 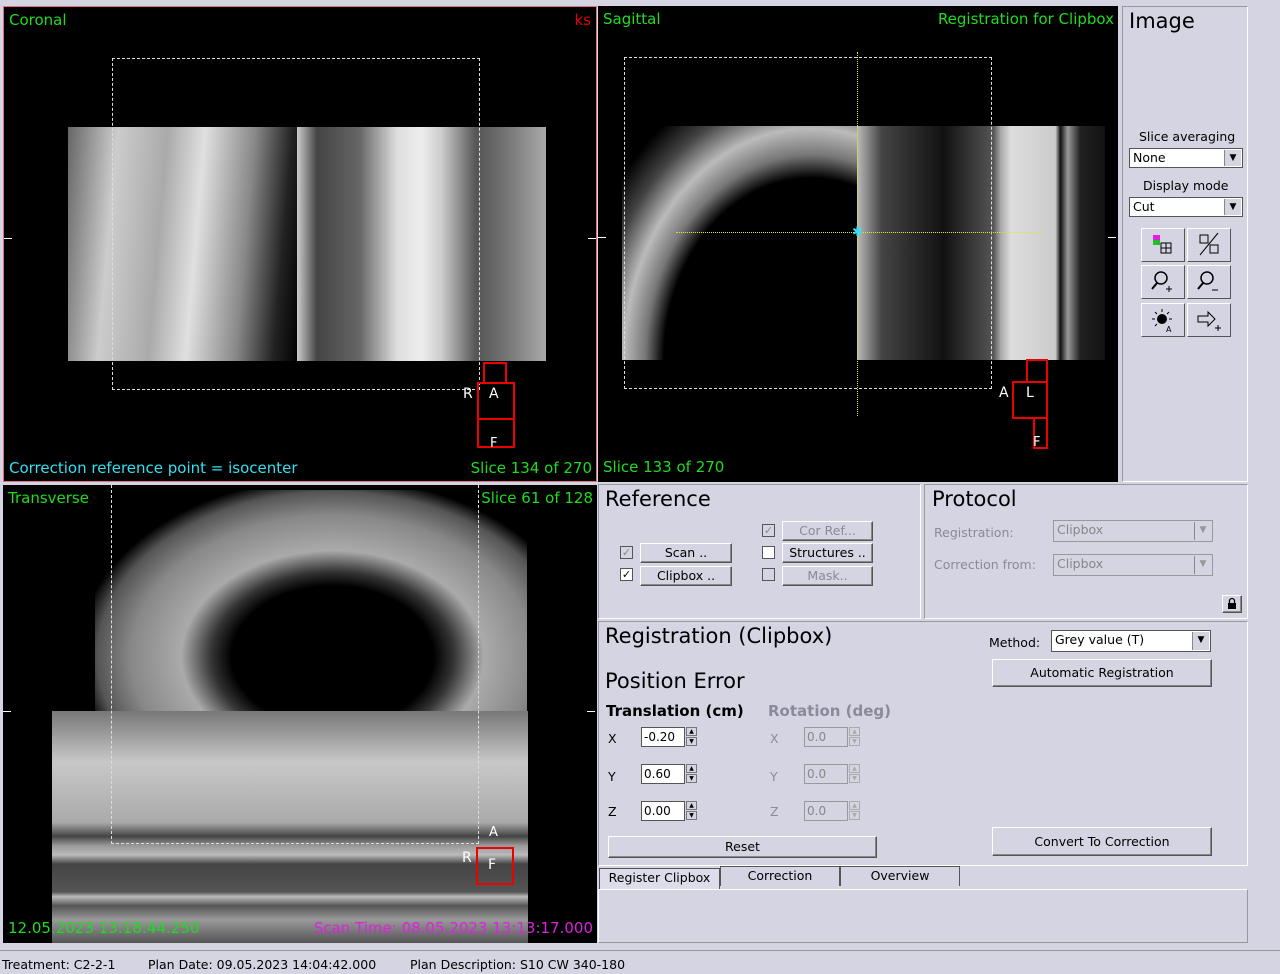 What do you see at coordinates (768, 574) in the screenshot?
I see `mask-checkbox` at bounding box center [768, 574].